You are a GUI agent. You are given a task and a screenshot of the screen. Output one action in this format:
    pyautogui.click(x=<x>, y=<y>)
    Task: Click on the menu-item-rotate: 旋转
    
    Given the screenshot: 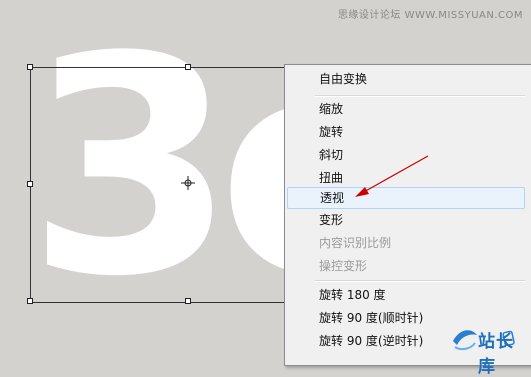 What is the action you would take?
    pyautogui.click(x=406, y=132)
    